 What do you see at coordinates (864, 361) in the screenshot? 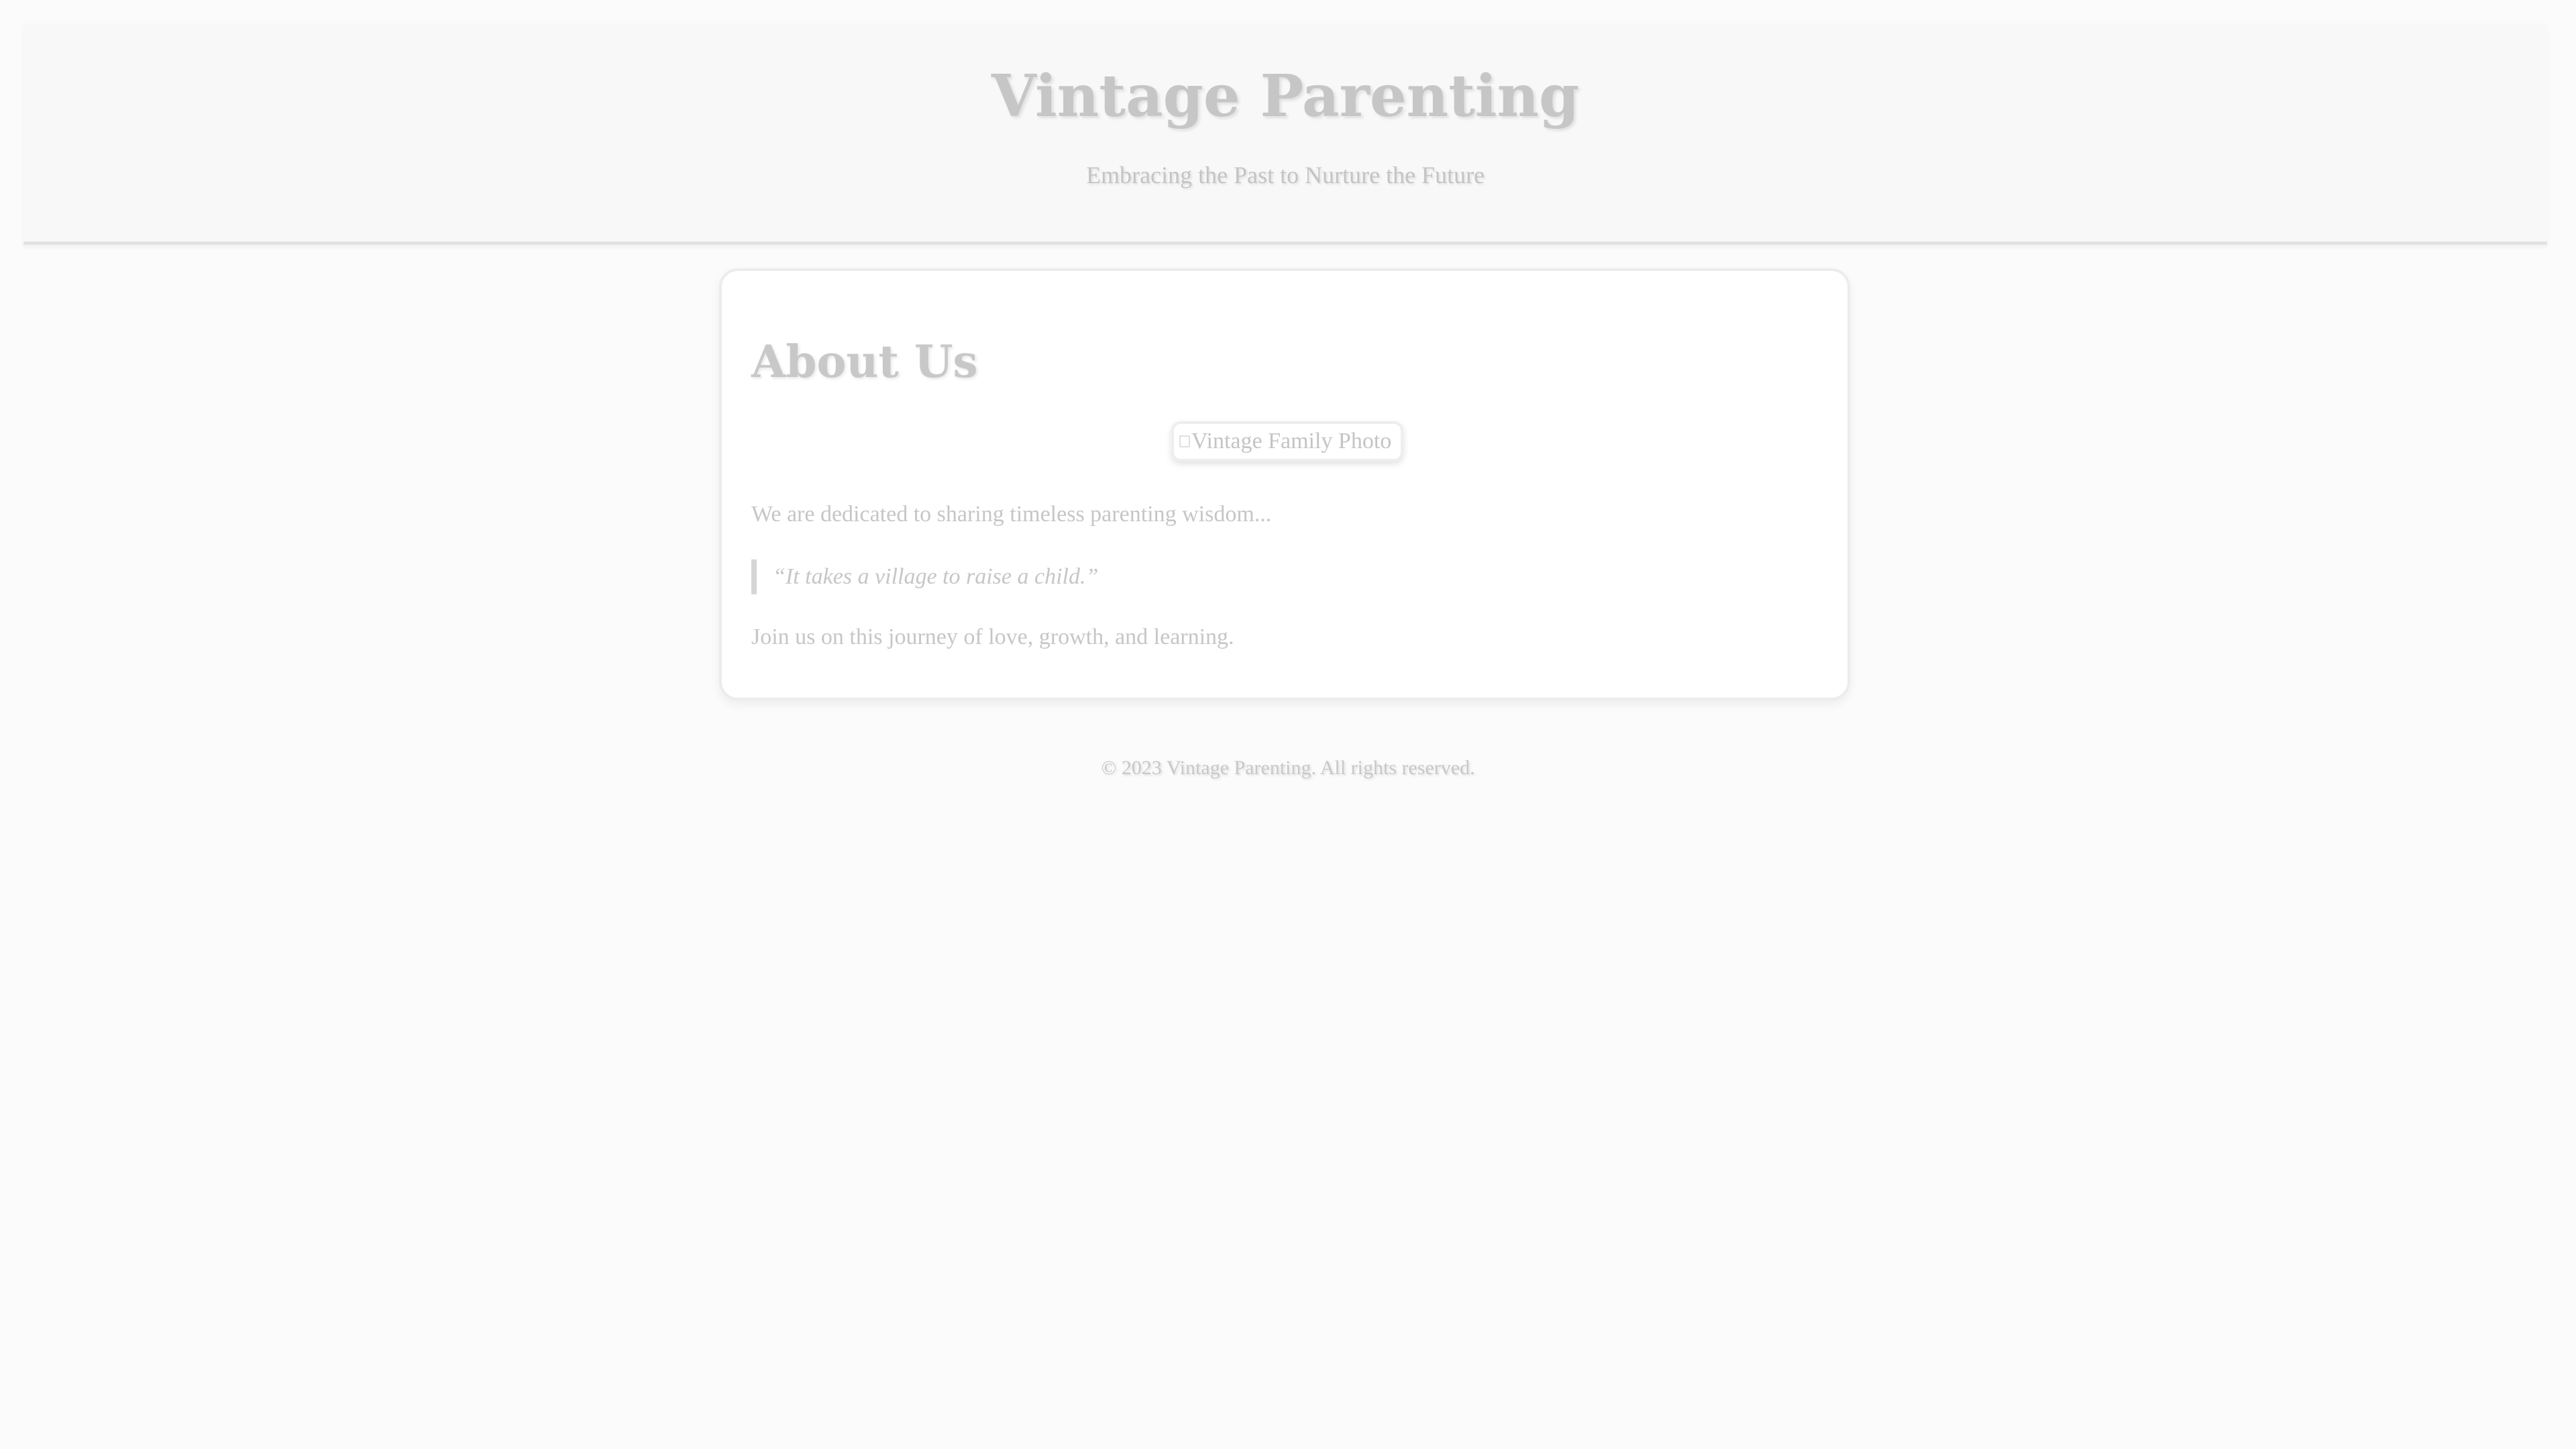
I see `about-heading: About Us` at bounding box center [864, 361].